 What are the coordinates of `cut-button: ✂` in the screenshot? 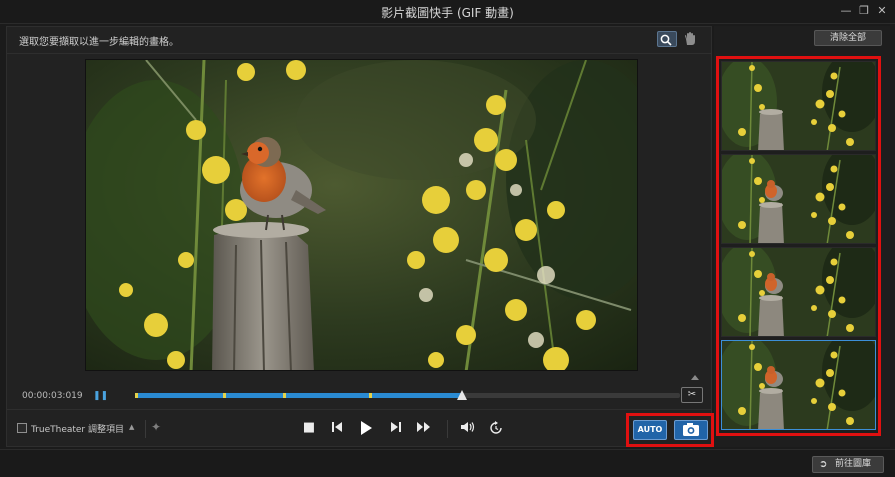 It's located at (692, 395).